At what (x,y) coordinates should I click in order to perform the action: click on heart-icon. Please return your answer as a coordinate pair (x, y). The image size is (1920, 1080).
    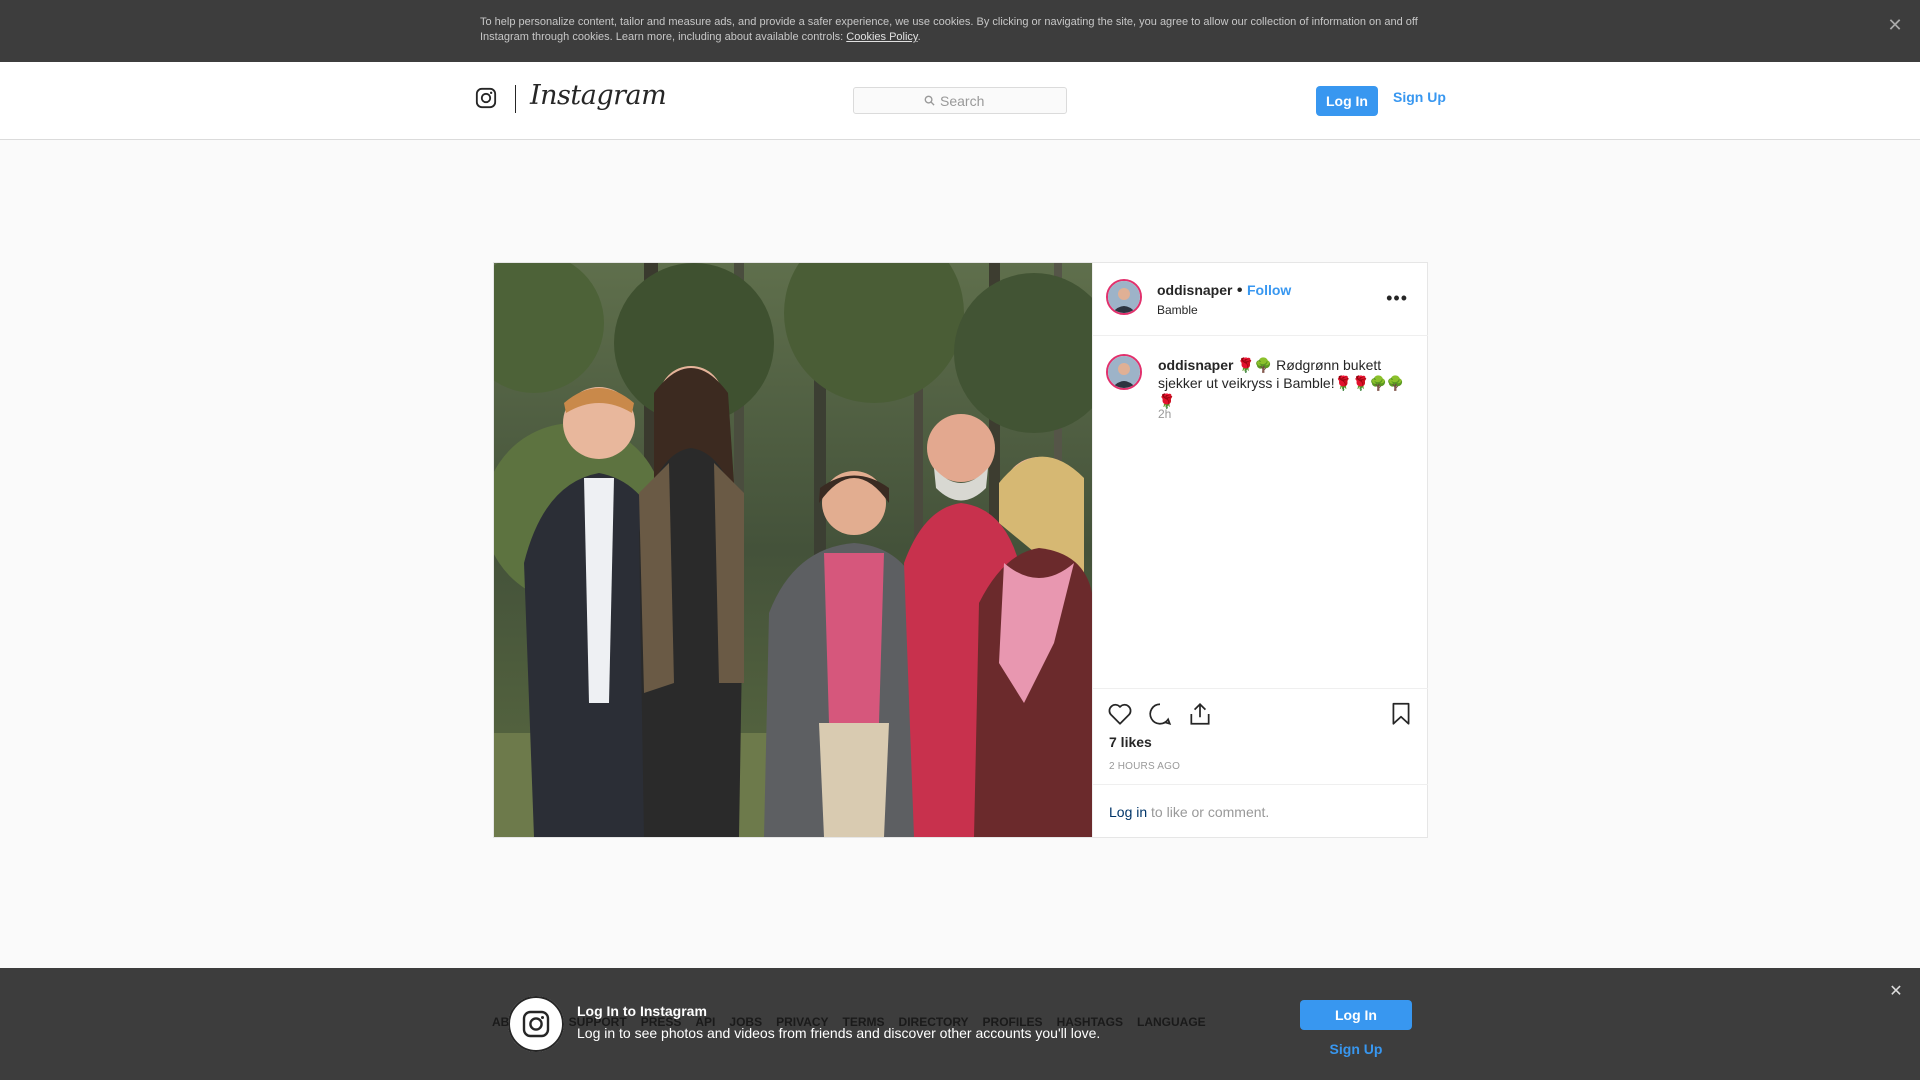
    Looking at the image, I should click on (1120, 714).